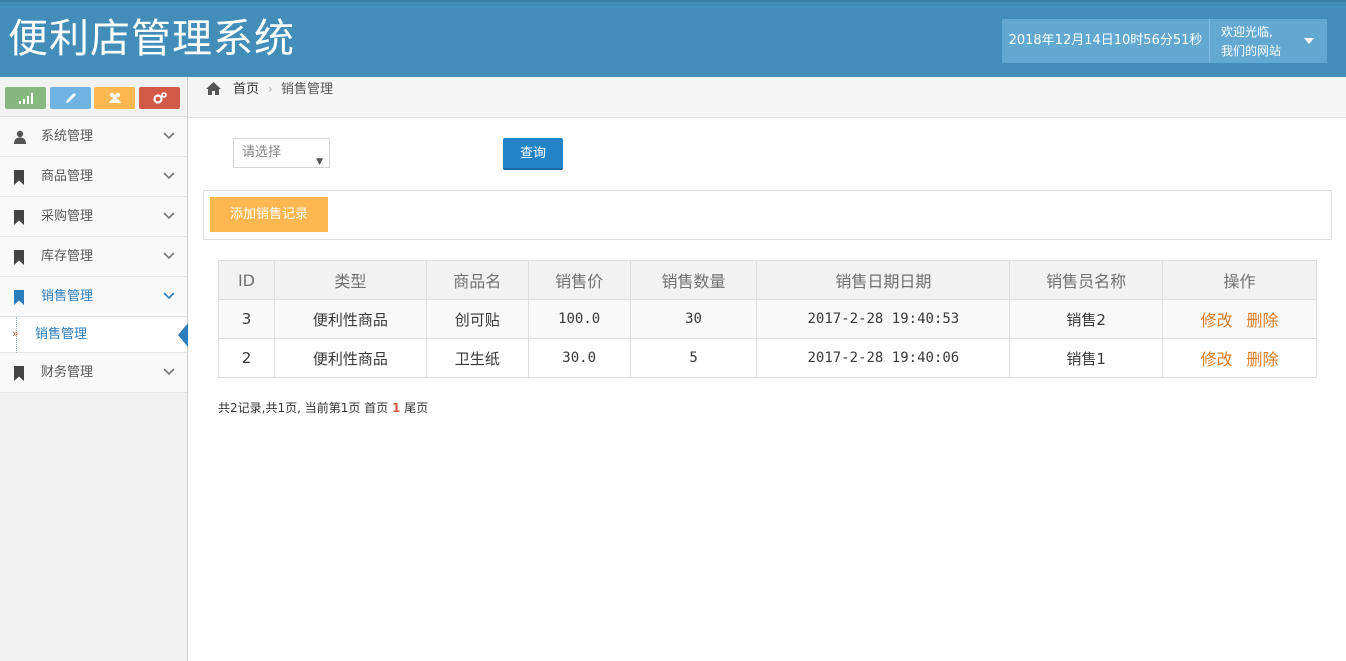 The image size is (1346, 661). I want to click on column-header: 类型, so click(350, 280).